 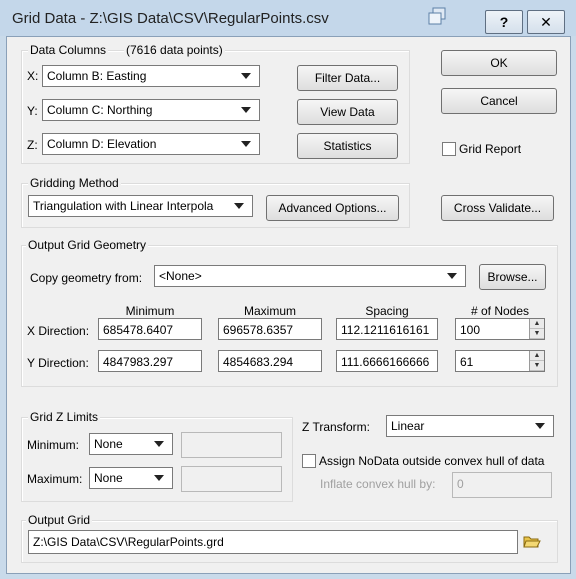 What do you see at coordinates (174, 50) in the screenshot?
I see `data-points-count: (7616 data points)` at bounding box center [174, 50].